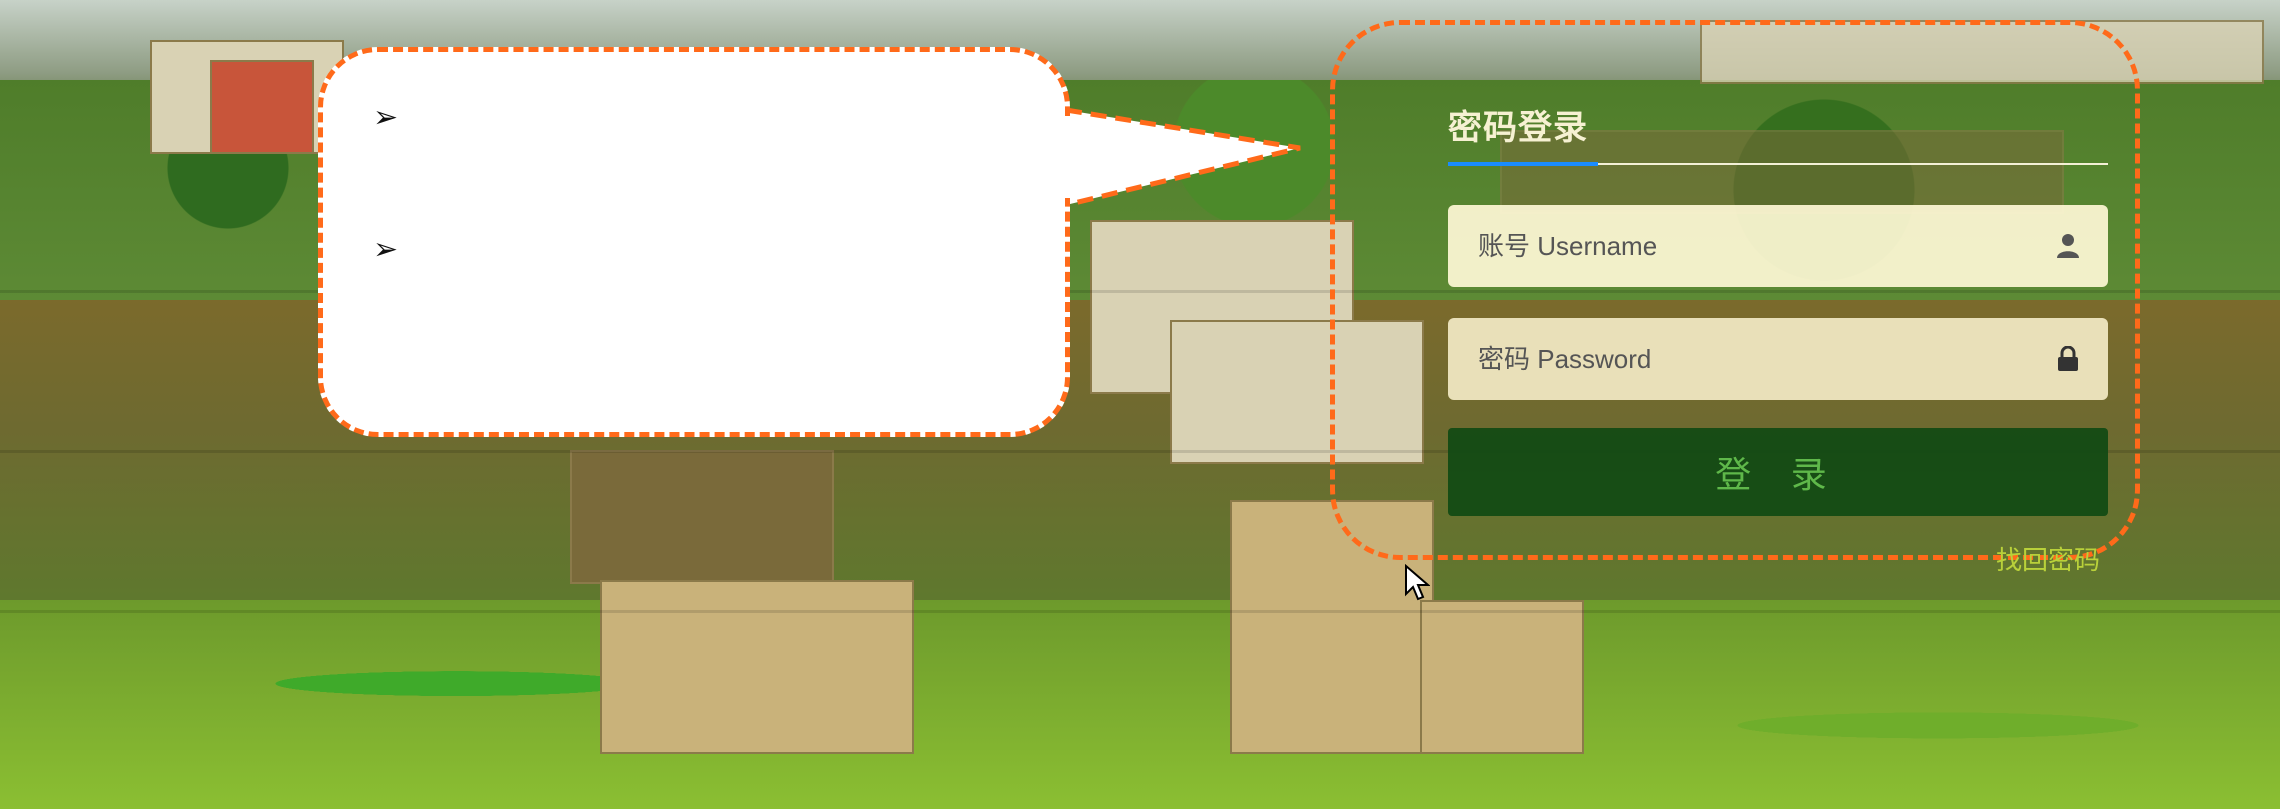  I want to click on password-input, so click(1778, 359).